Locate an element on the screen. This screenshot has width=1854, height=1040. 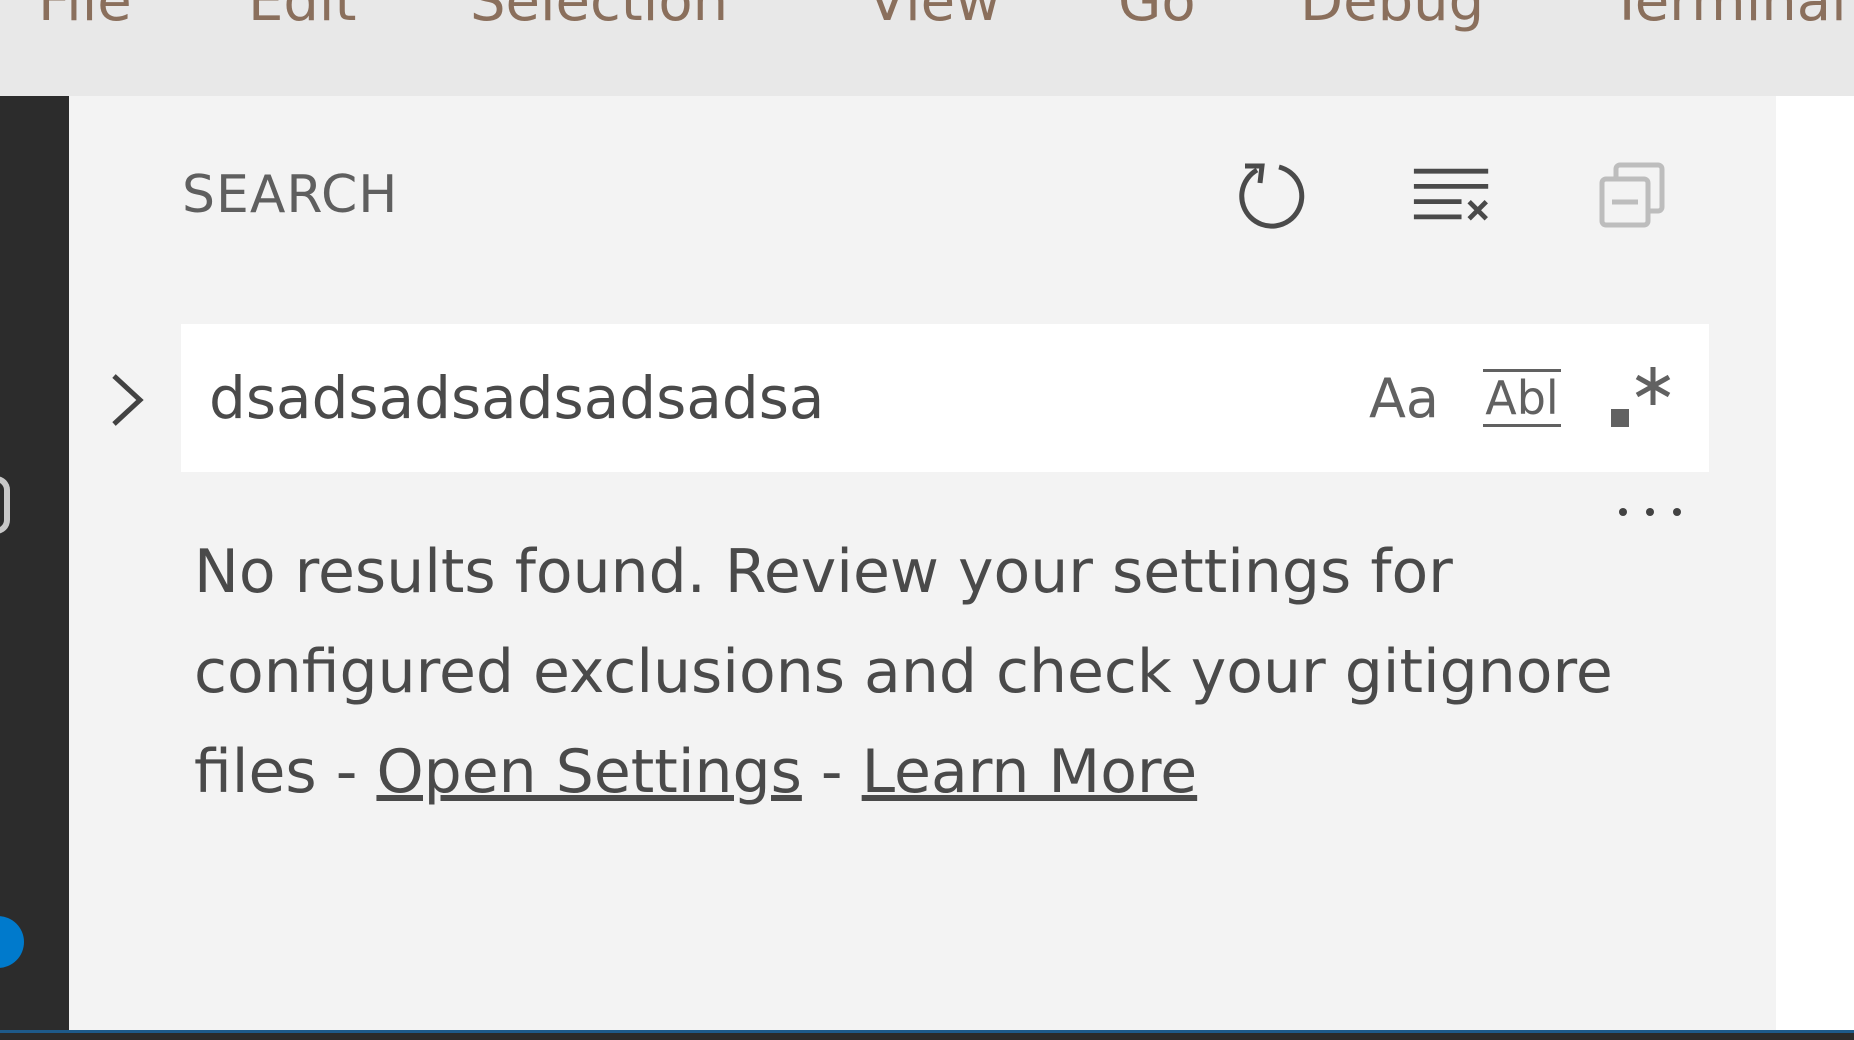
toggle-replace-button is located at coordinates (126, 400).